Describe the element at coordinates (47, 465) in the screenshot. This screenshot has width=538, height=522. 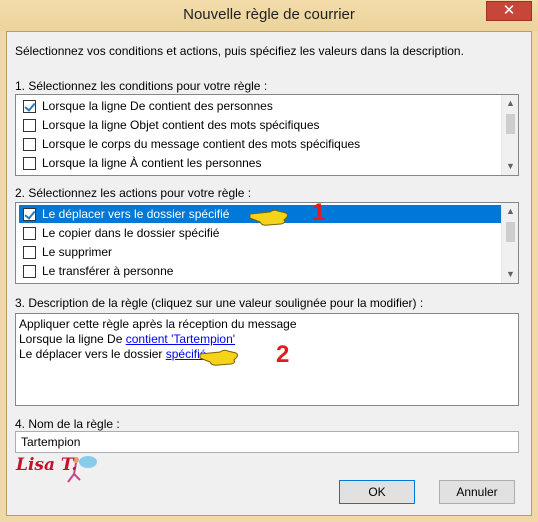
I see `watermark-signature: Lisa T.` at that location.